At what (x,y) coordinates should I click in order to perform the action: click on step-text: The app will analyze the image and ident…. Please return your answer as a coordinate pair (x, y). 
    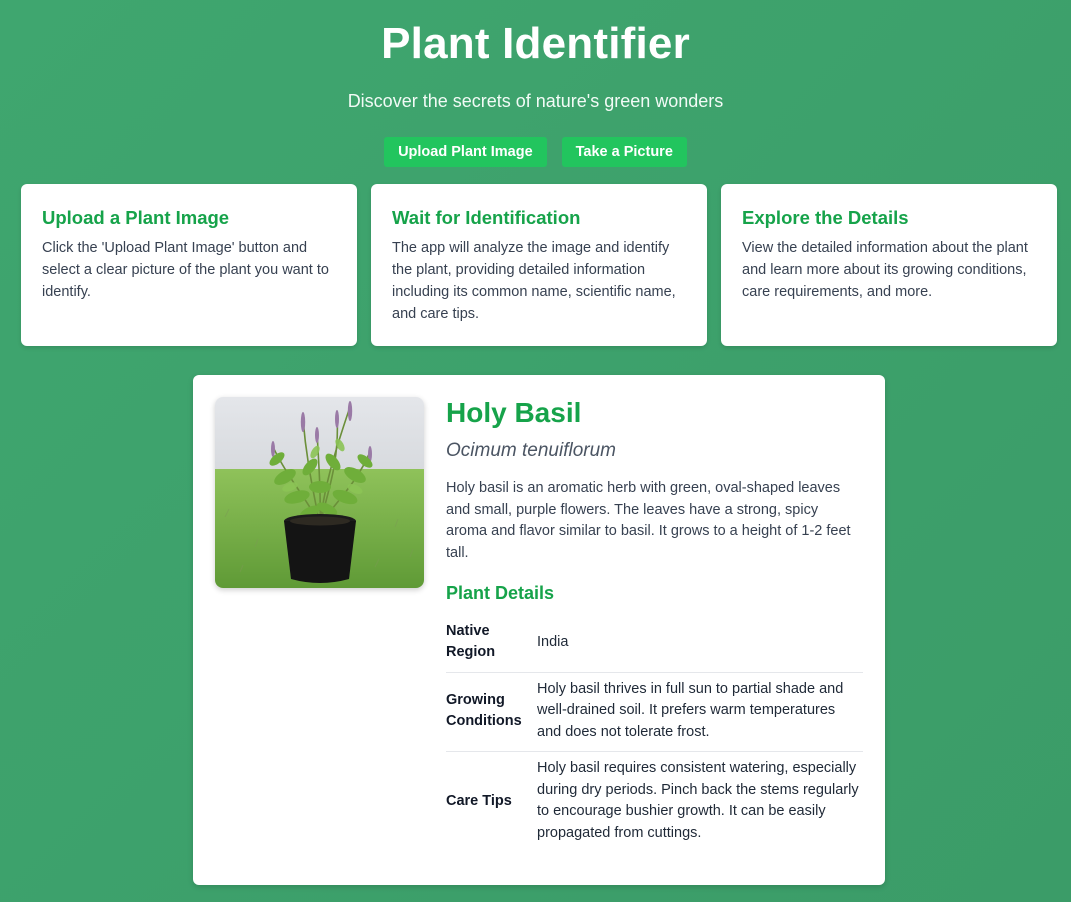
    Looking at the image, I should click on (534, 281).